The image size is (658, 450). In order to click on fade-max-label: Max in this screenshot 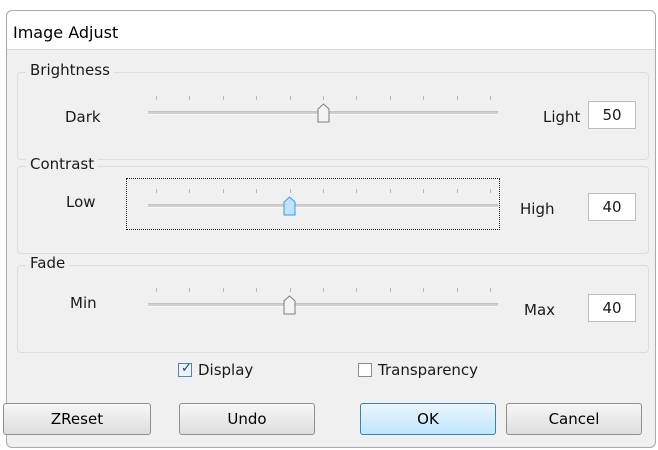, I will do `click(540, 310)`.